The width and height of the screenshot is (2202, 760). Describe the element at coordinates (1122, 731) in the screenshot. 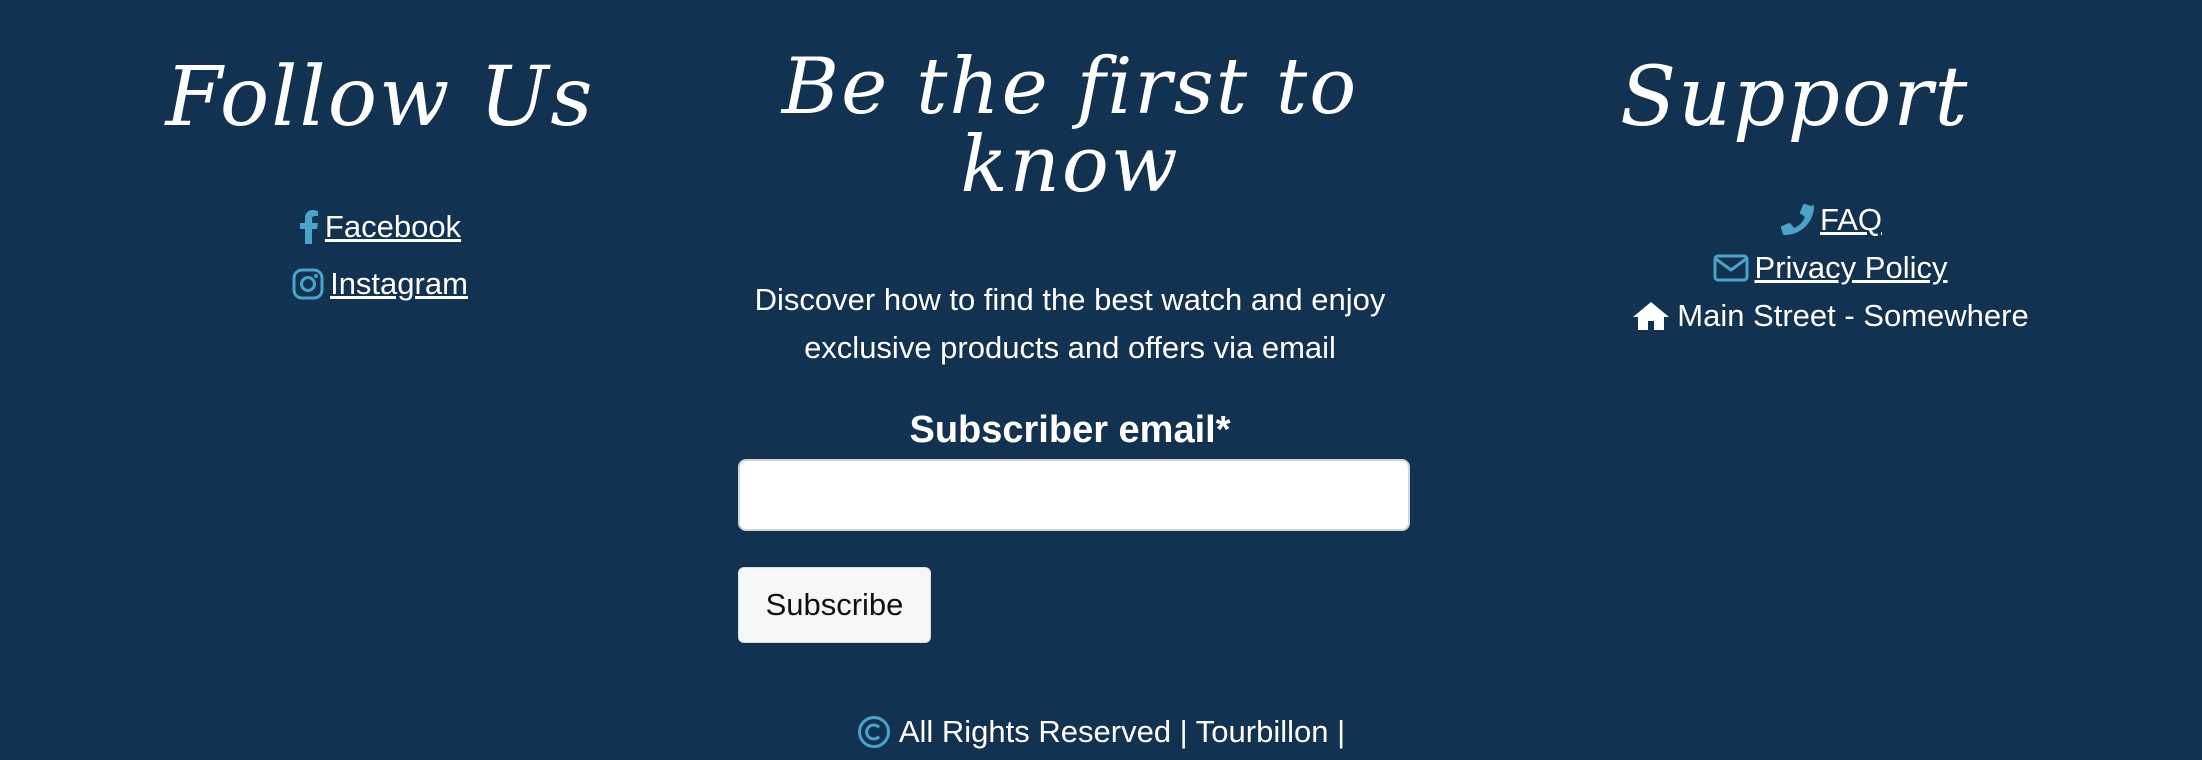

I see `copyright-text: All Rights Reserved | Tourbillon |` at that location.